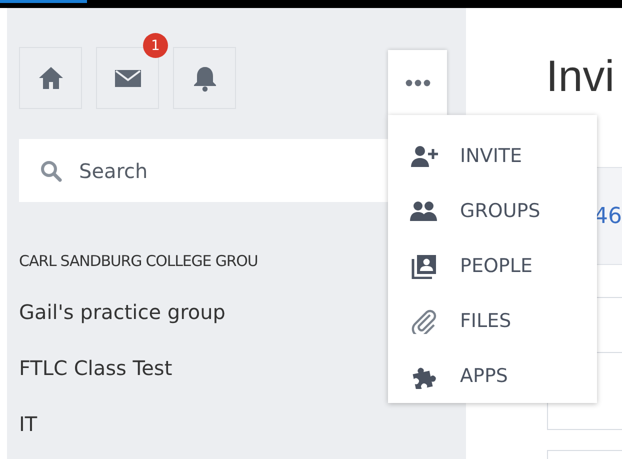 The height and width of the screenshot is (459, 622). I want to click on section-heading: CARL SANDBURG COLLEGE GROU, so click(138, 261).